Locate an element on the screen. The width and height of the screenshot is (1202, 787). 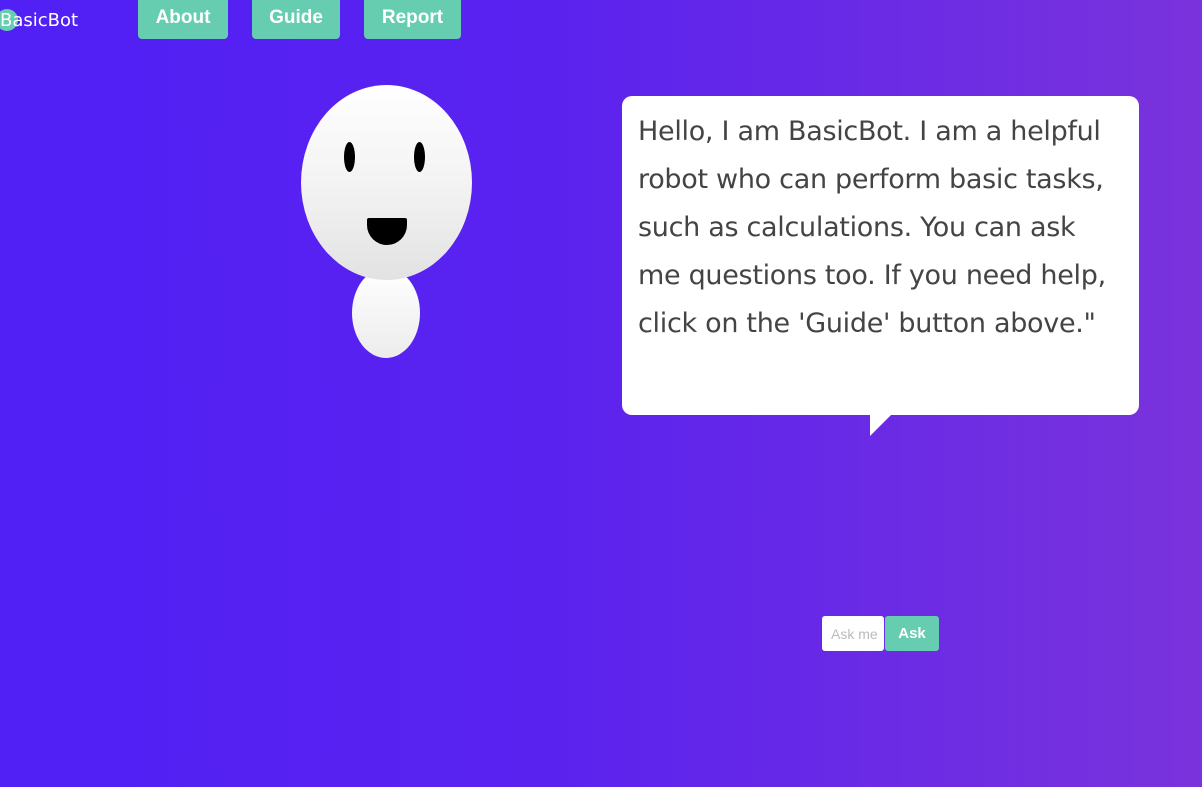
robot-head is located at coordinates (386, 182).